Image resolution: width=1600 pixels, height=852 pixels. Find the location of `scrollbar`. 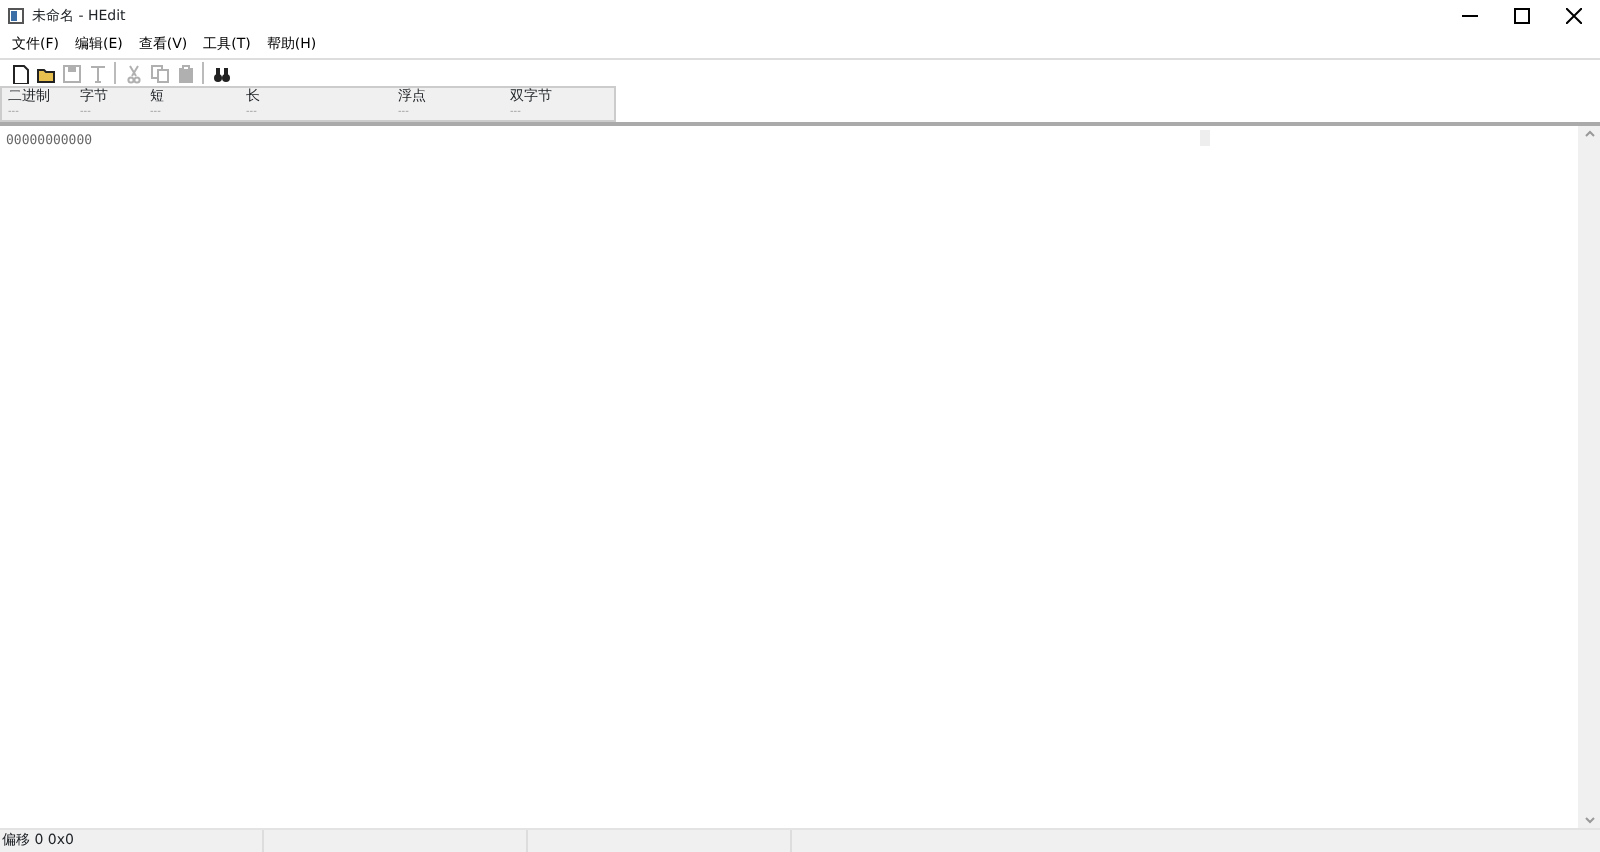

scrollbar is located at coordinates (1589, 477).